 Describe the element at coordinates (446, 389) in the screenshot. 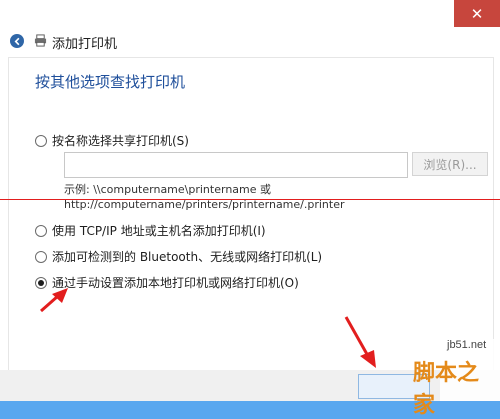

I see `watermark-logo: 脚本之家` at that location.